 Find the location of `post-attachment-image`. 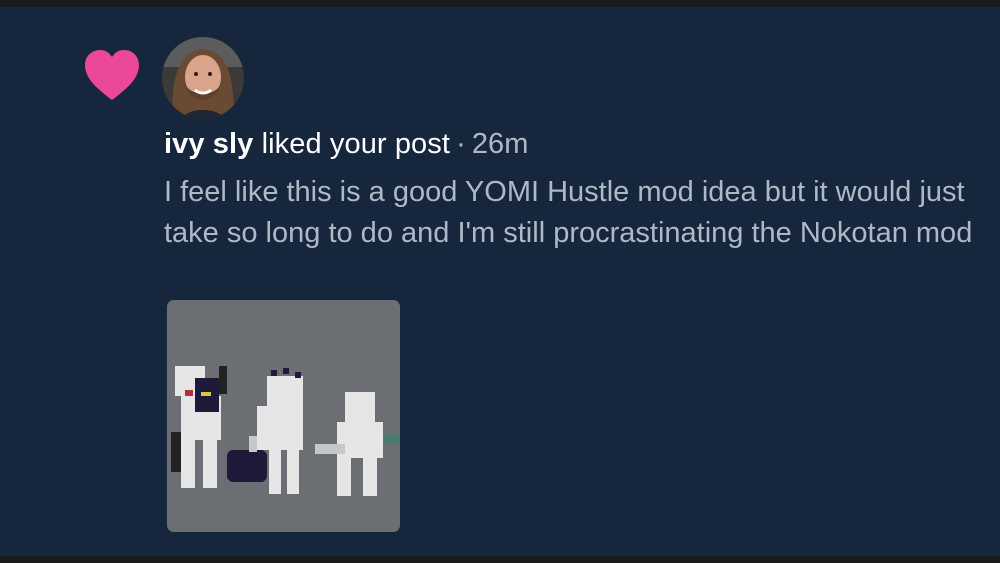

post-attachment-image is located at coordinates (283, 416).